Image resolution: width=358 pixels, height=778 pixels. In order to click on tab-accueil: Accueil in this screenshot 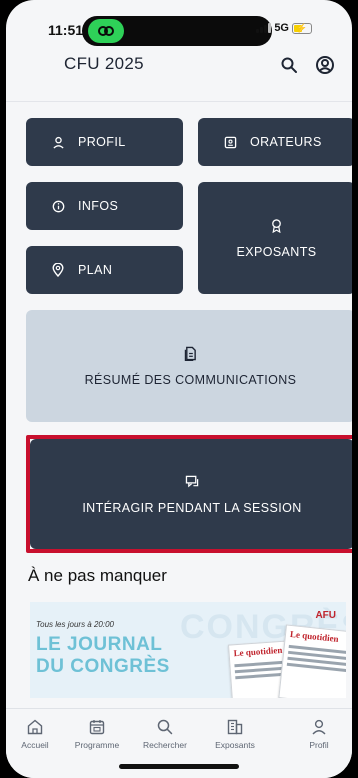, I will do `click(36, 733)`.